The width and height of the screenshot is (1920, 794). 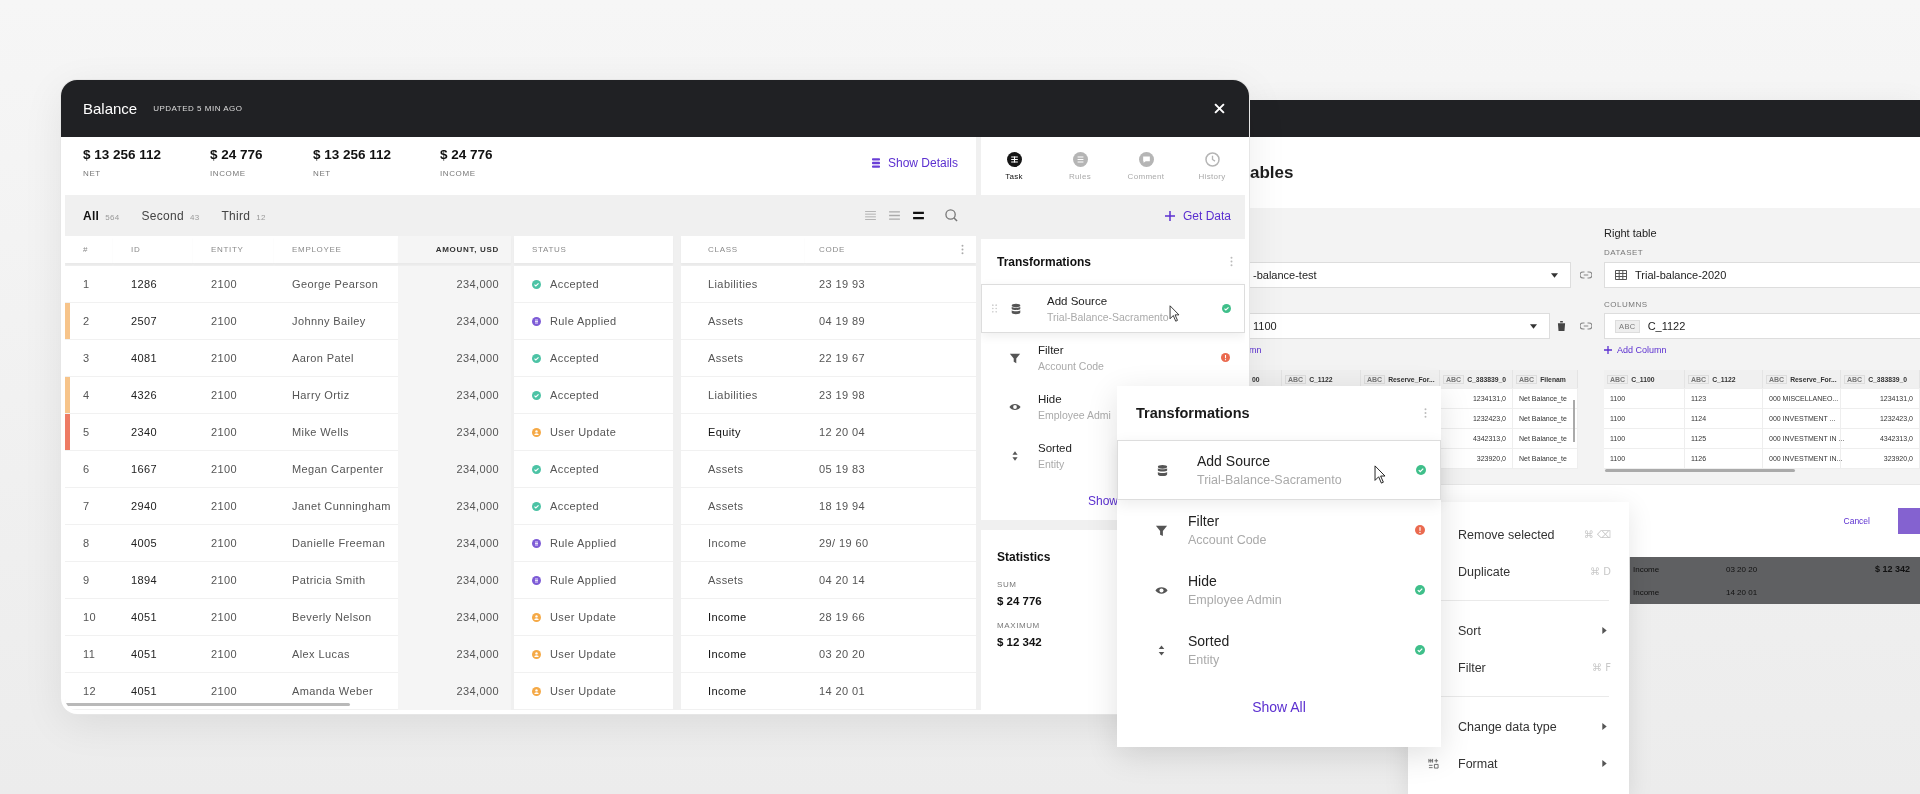 What do you see at coordinates (153, 395) in the screenshot?
I see `table-cell: 4326` at bounding box center [153, 395].